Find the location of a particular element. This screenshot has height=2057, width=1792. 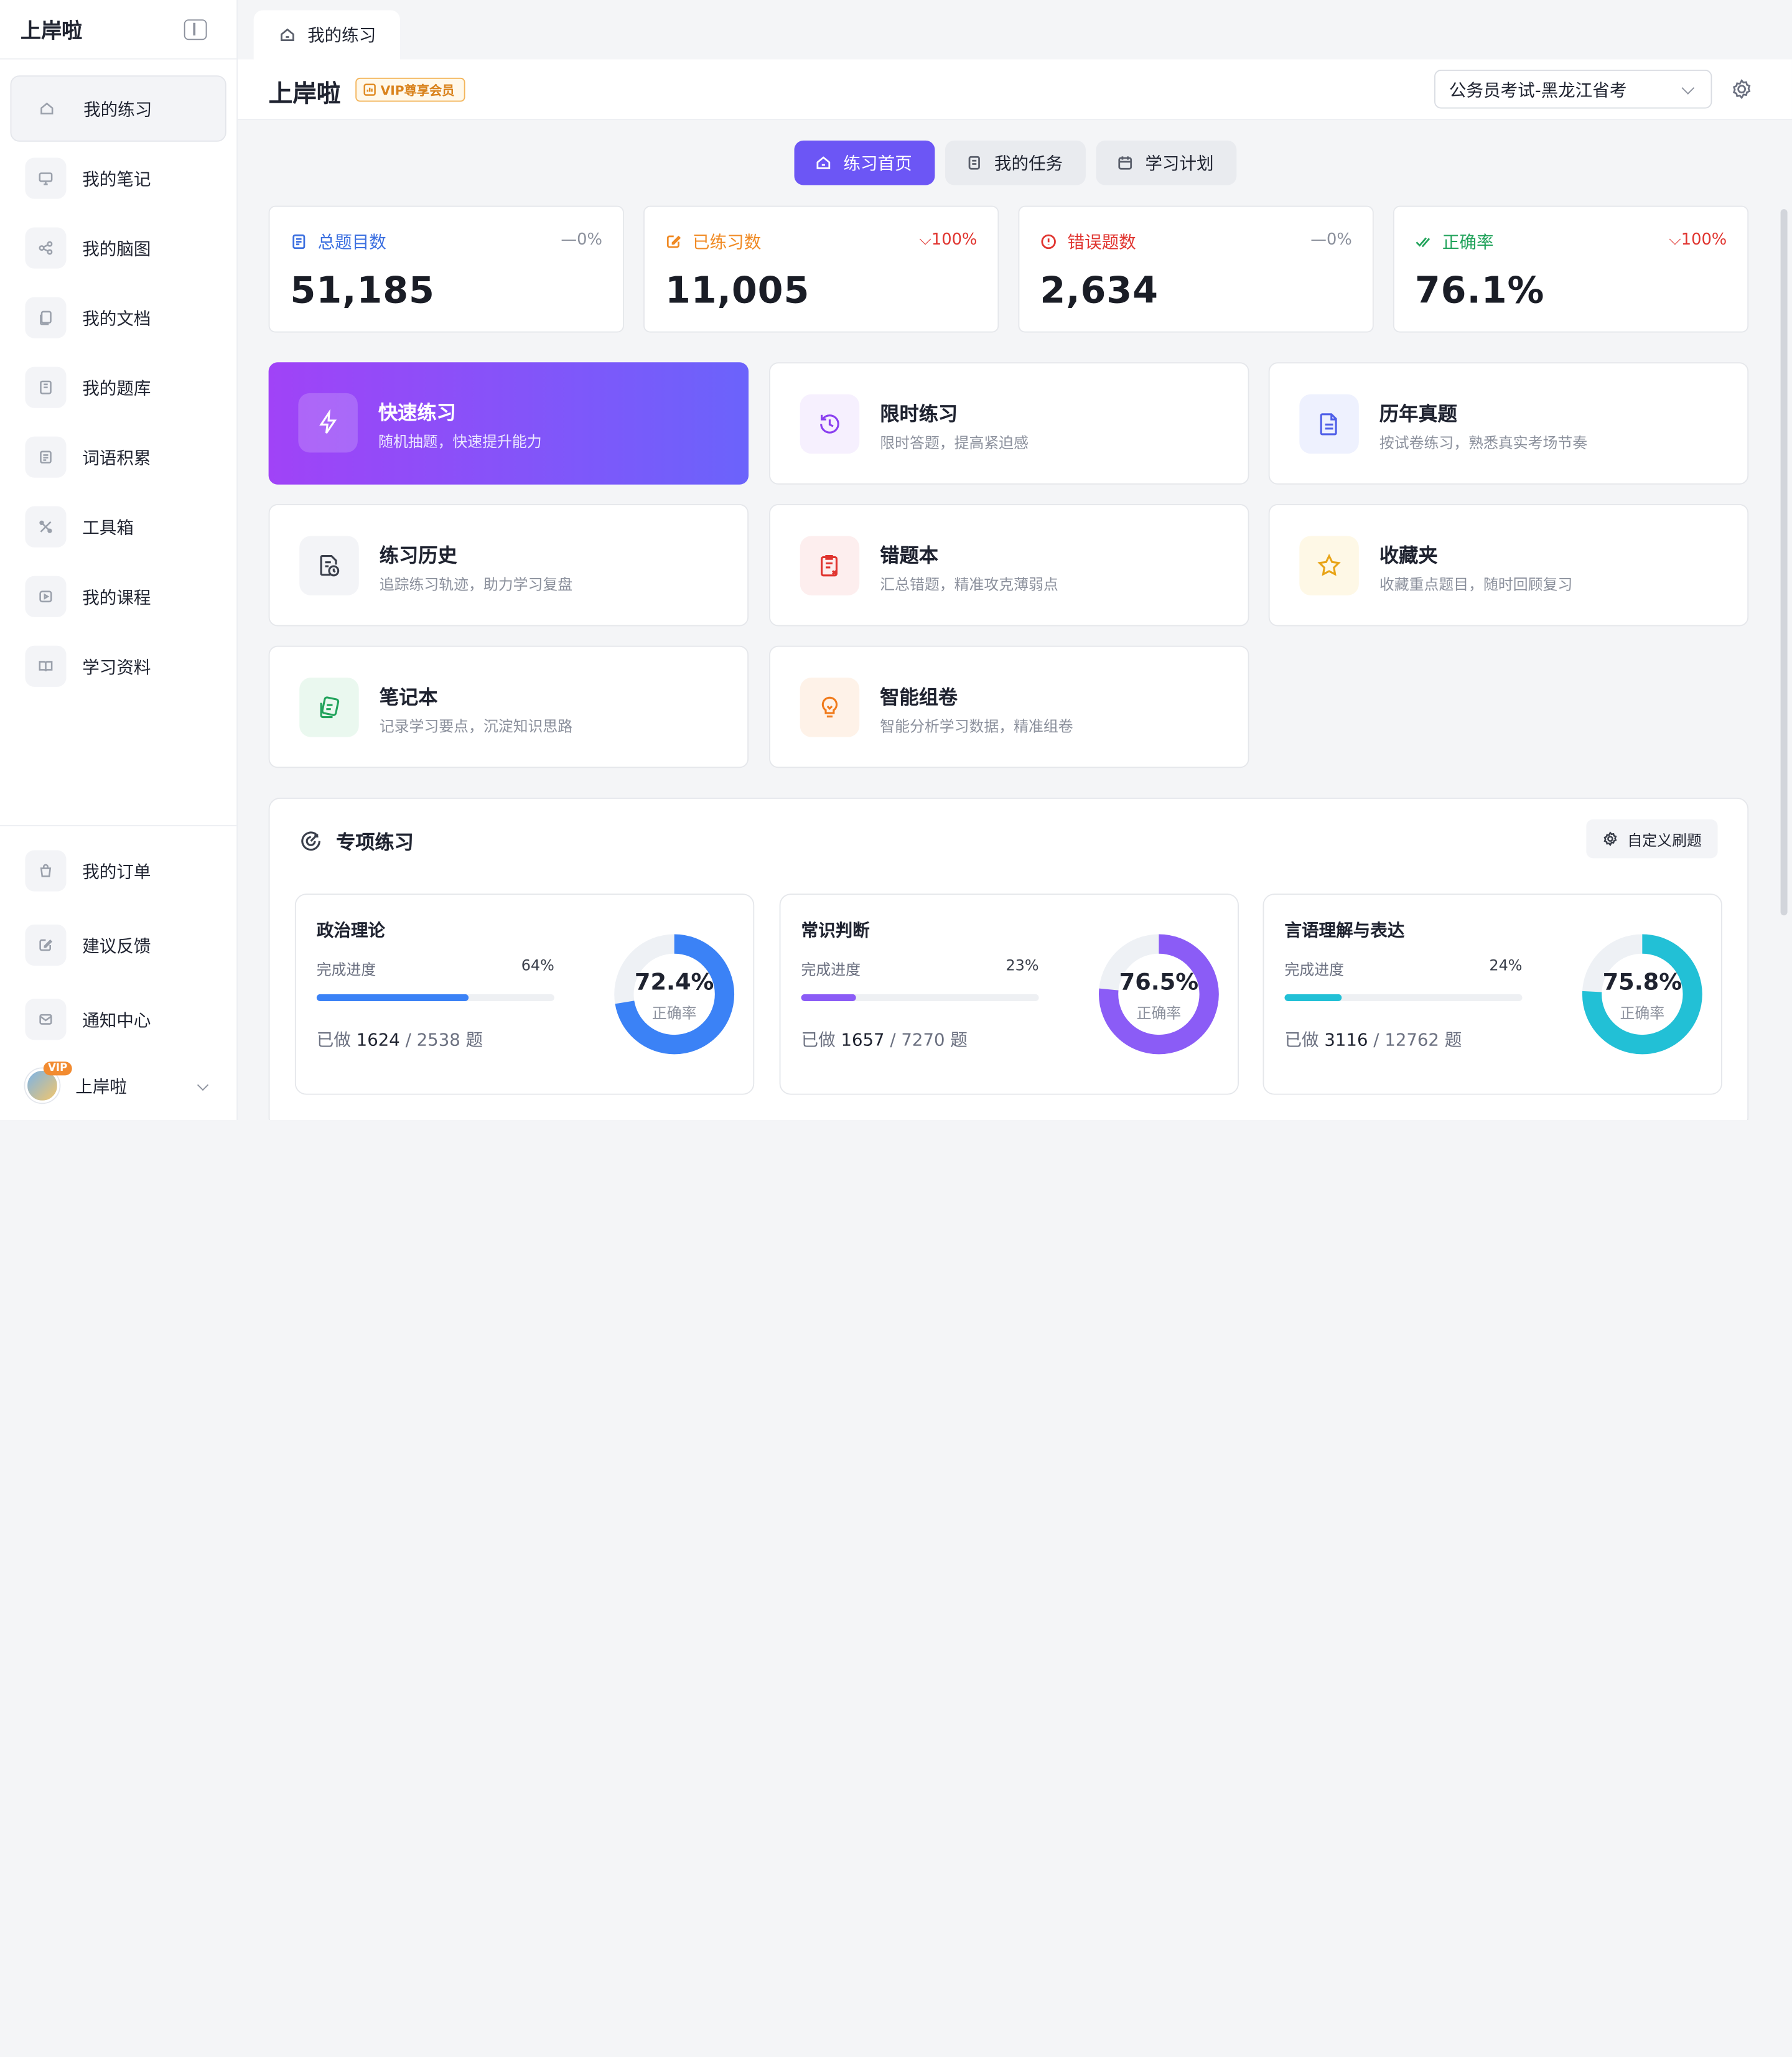

monitor-icon is located at coordinates (46, 178).